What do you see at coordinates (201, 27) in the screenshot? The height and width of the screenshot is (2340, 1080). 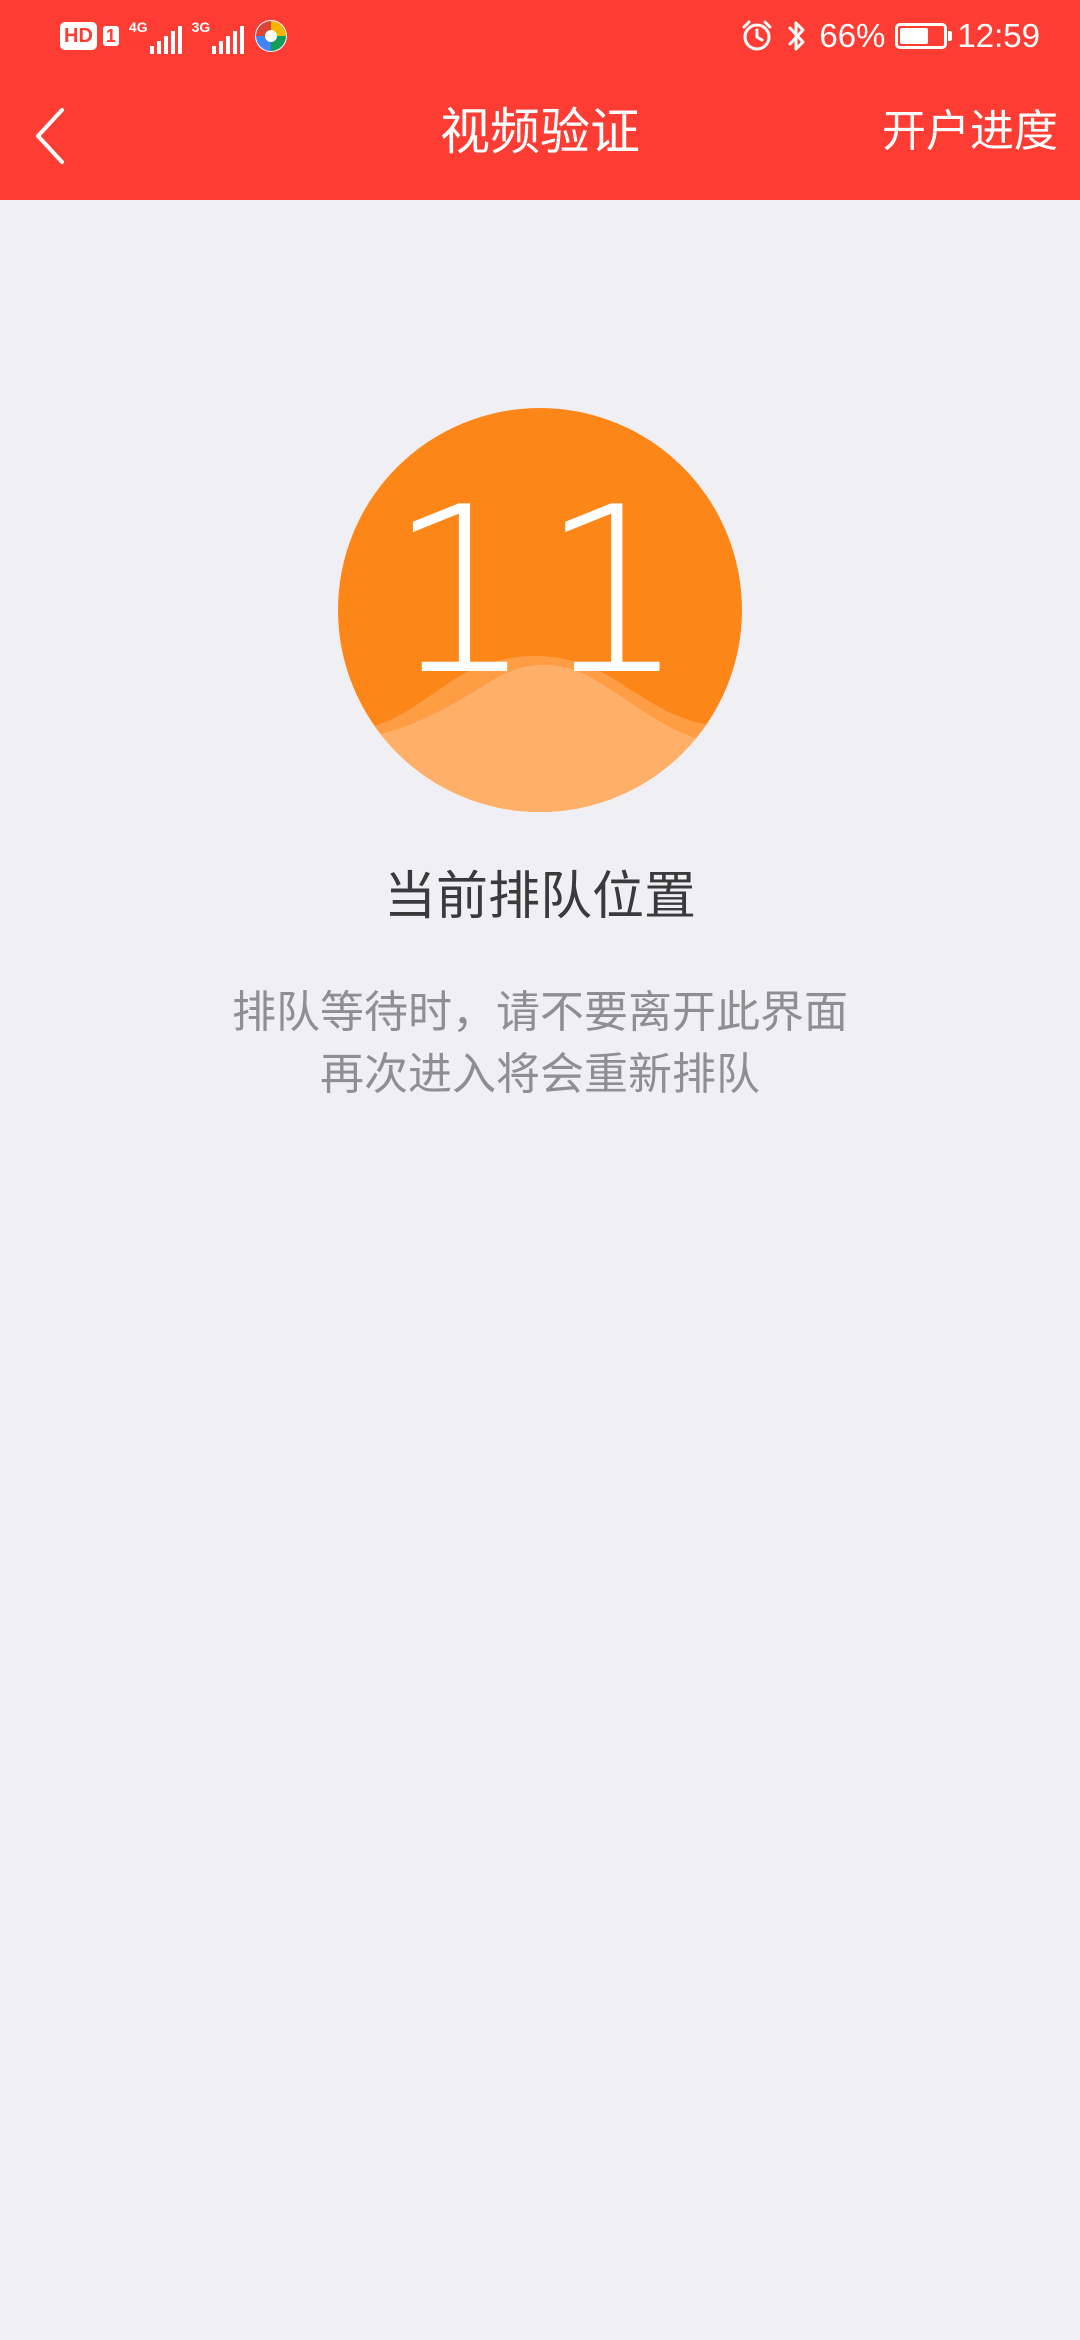 I see `network-type-2: 3G` at bounding box center [201, 27].